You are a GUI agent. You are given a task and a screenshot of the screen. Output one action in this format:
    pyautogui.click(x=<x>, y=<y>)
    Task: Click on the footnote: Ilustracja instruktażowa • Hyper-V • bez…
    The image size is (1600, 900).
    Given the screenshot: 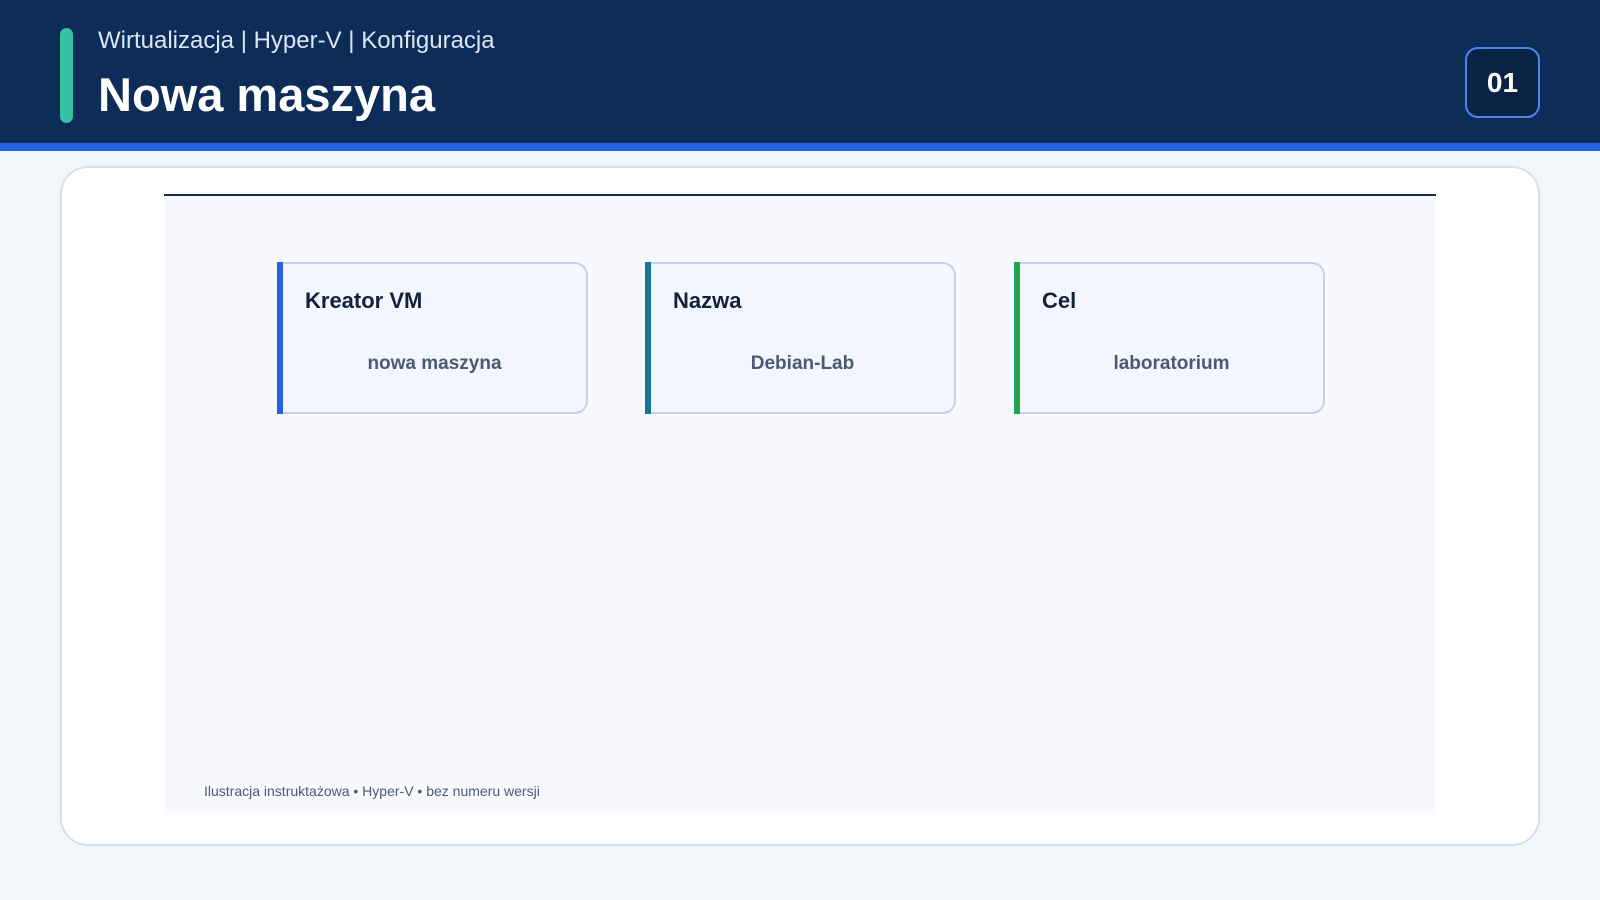 What is the action you would take?
    pyautogui.click(x=372, y=791)
    